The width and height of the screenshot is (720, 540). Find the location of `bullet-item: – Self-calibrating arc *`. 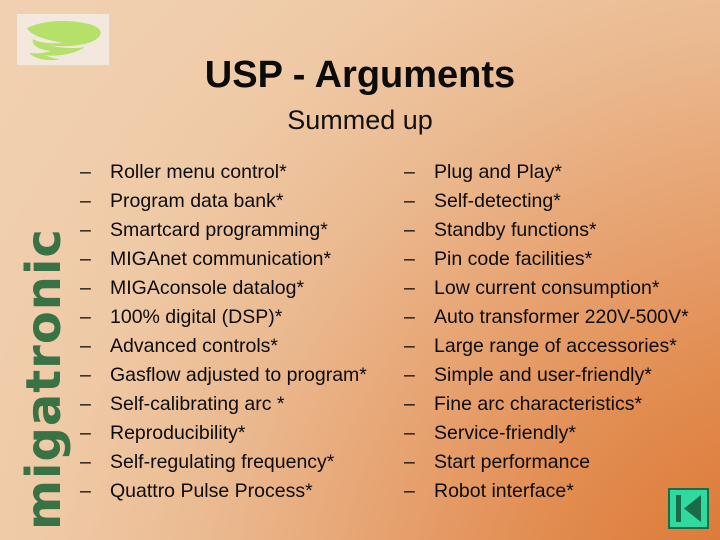

bullet-item: – Self-calibrating arc * is located at coordinates (245, 407).